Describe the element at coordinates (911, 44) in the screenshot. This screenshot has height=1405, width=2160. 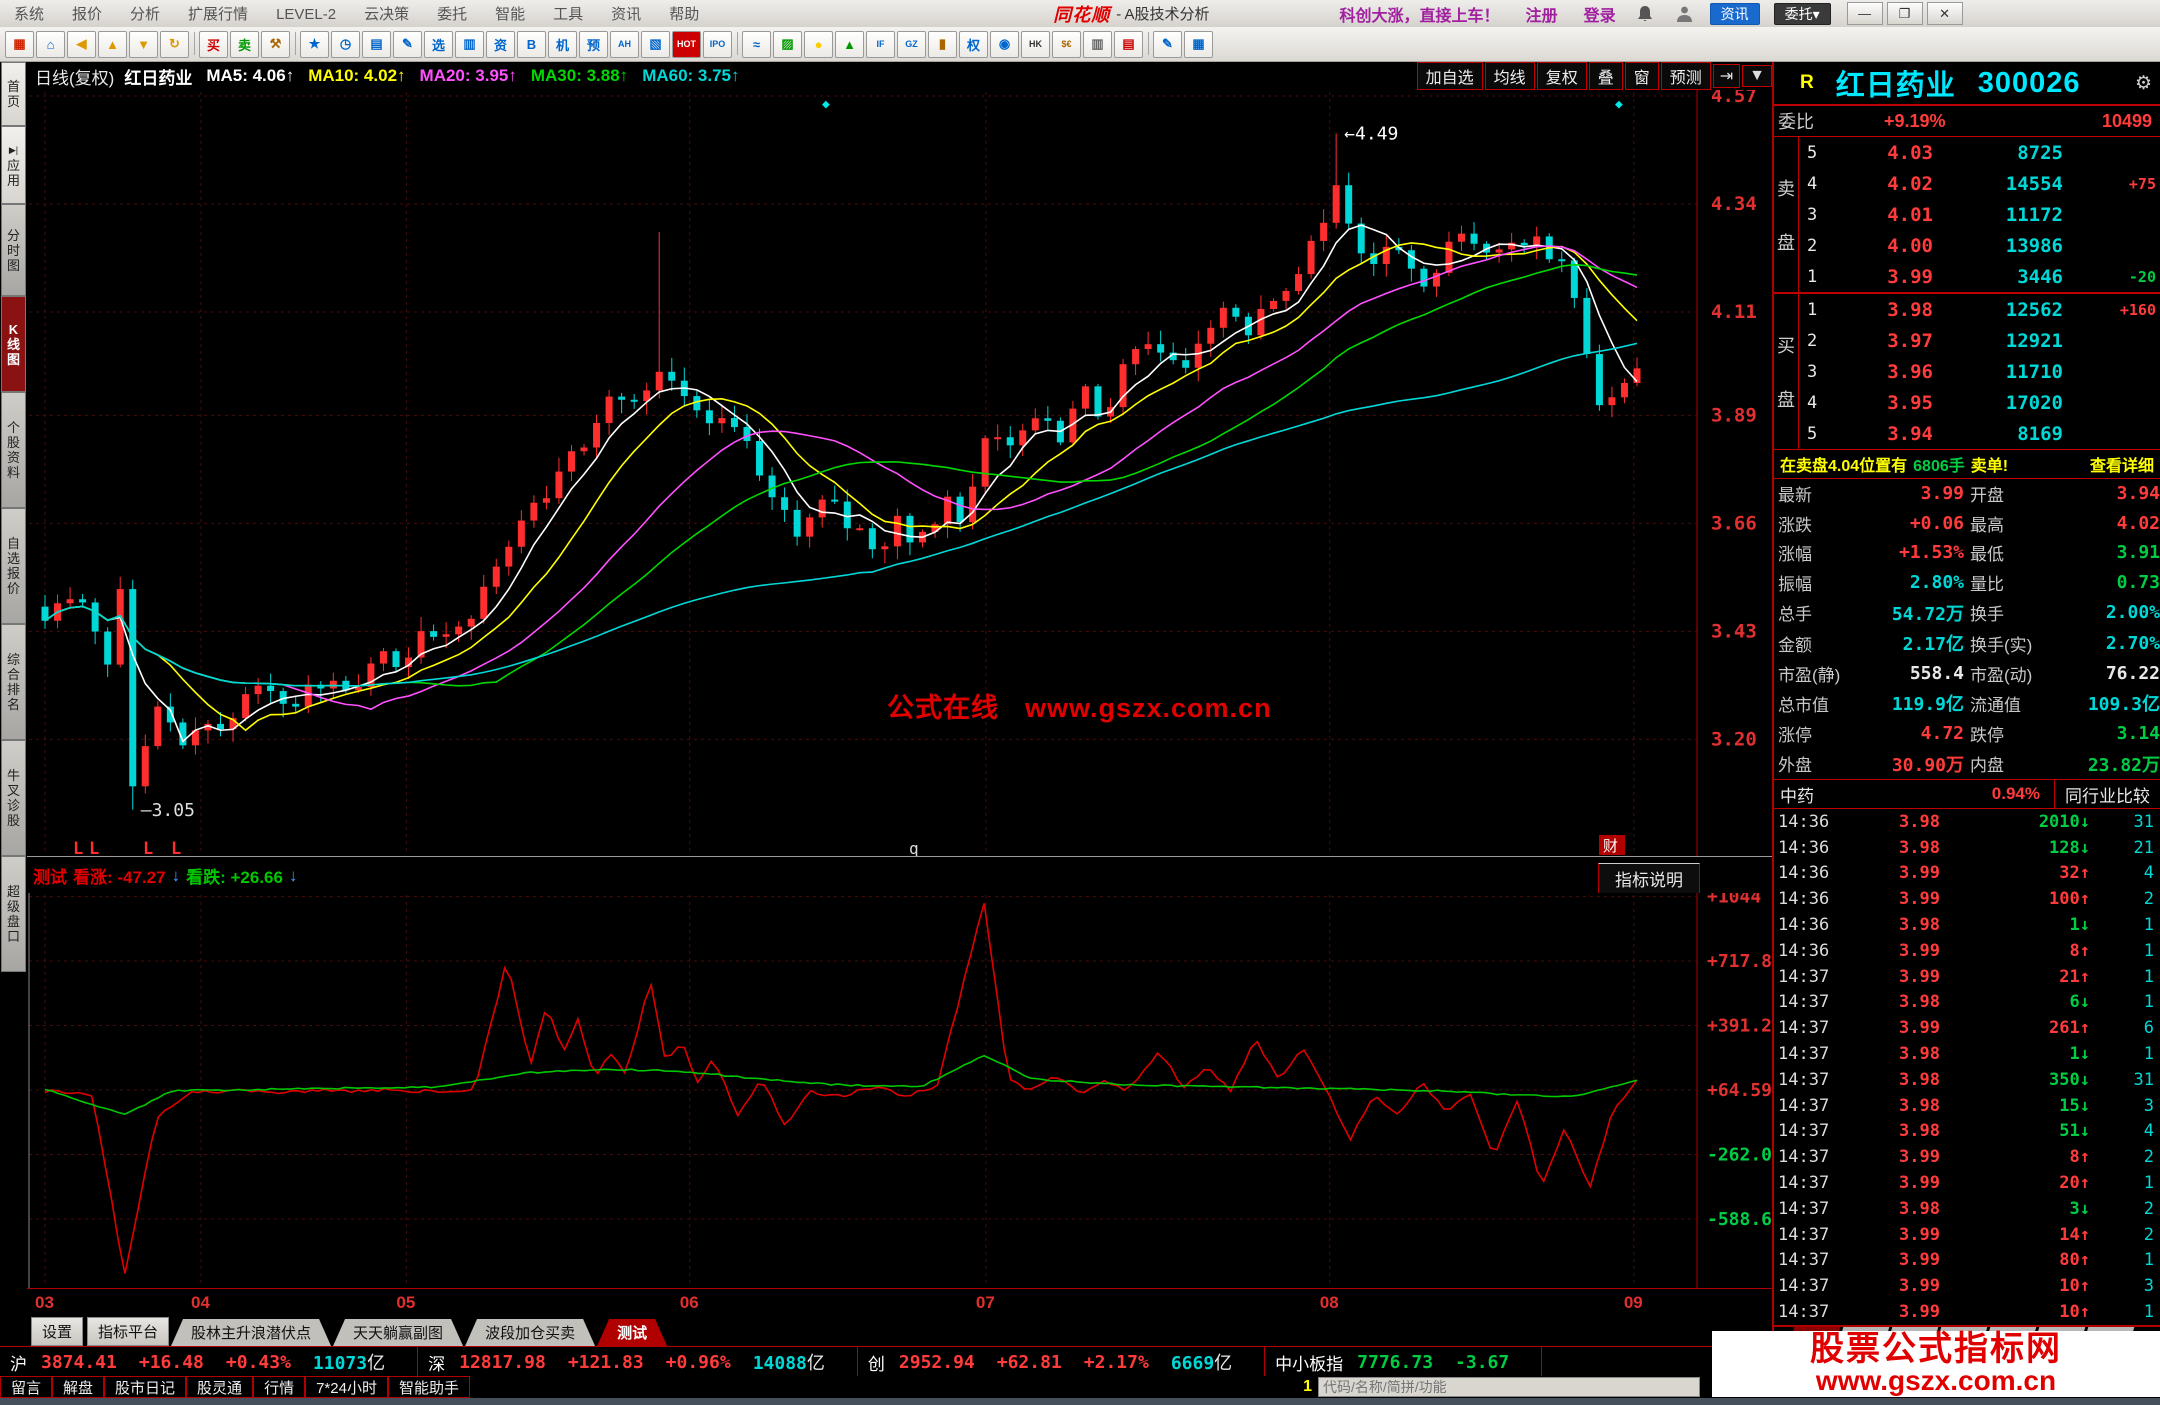
I see `gz-icon: GZ` at that location.